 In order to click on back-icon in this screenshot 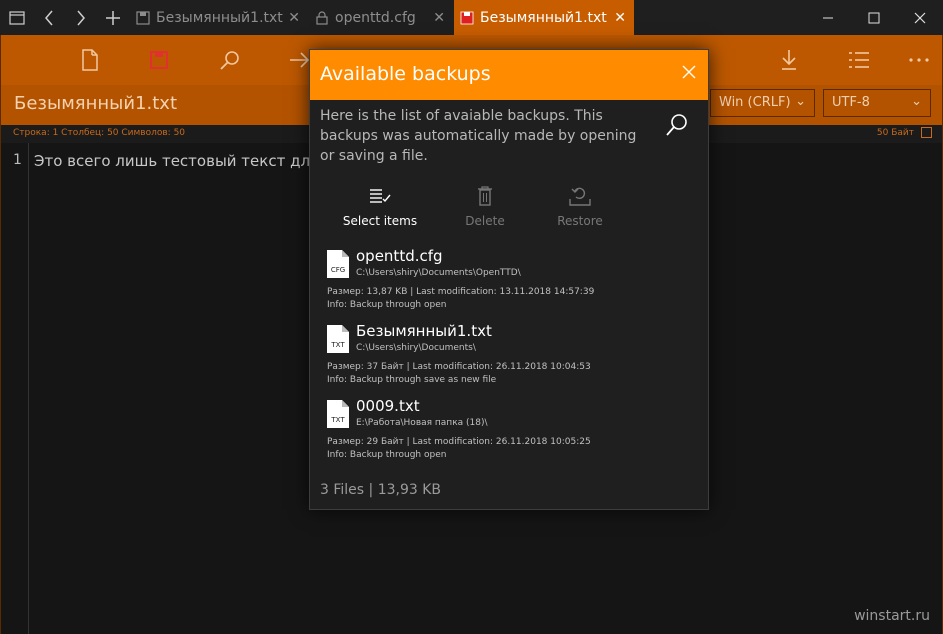, I will do `click(49, 17)`.